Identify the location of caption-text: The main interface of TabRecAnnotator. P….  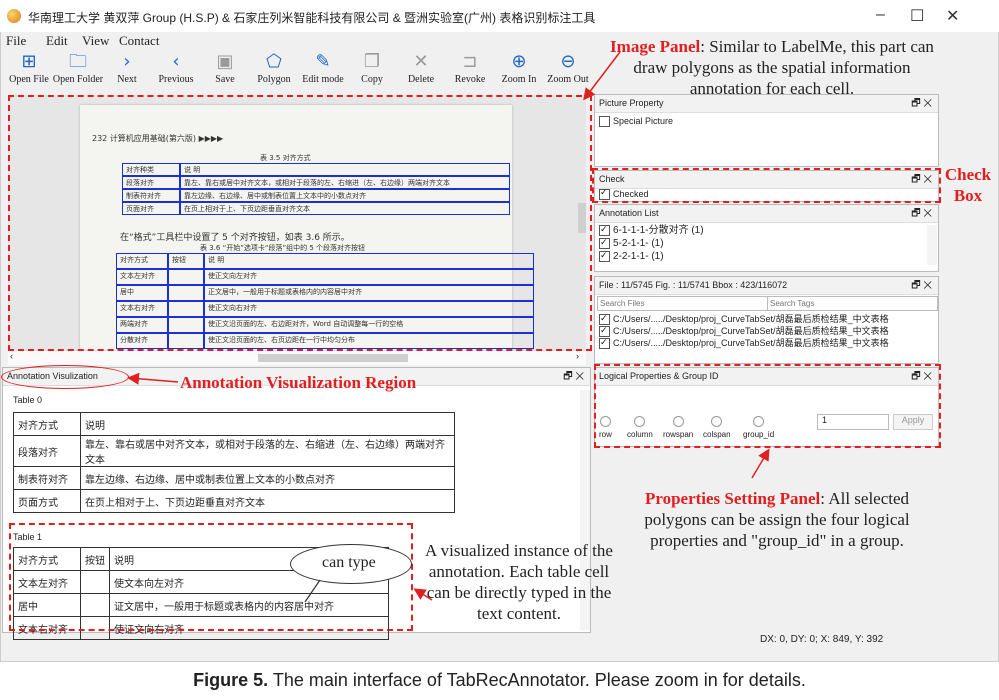
(537, 680).